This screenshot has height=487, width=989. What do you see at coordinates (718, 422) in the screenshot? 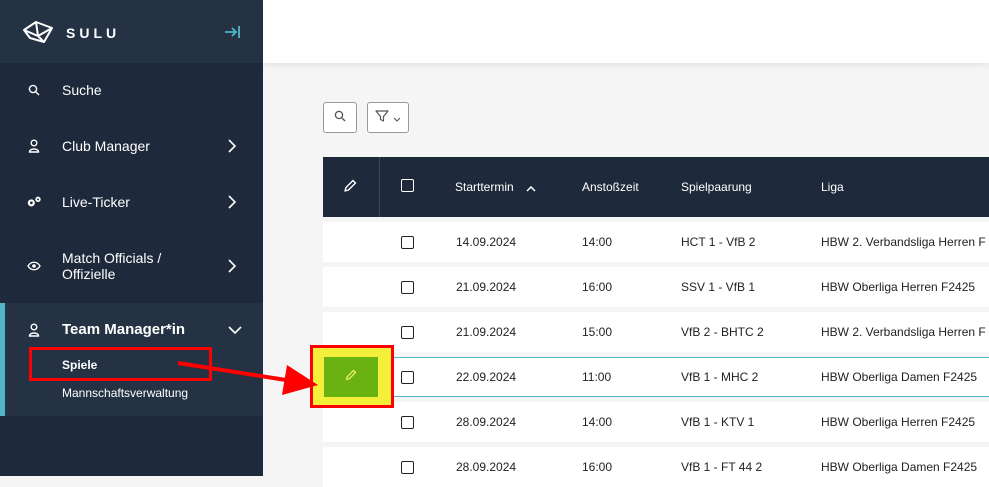
I see `cell-spielpaarung: VfB 1 - KTV 1` at bounding box center [718, 422].